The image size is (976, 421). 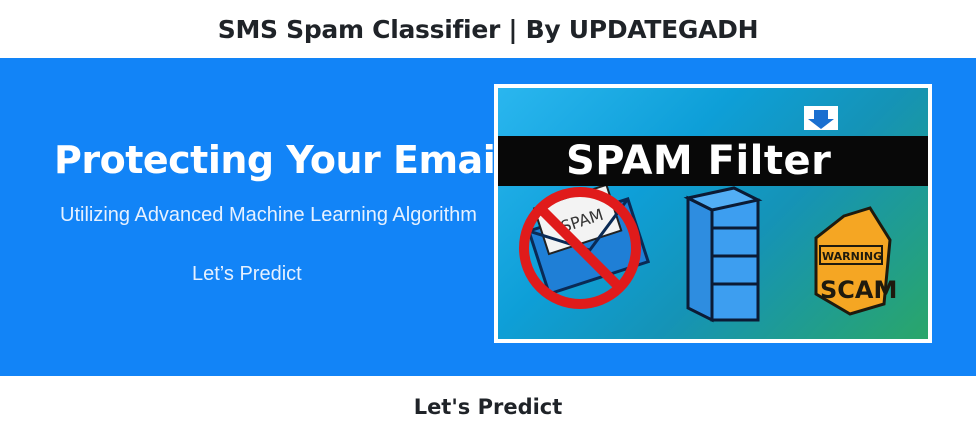 I want to click on hero-title: Protecting Your Emails, so click(x=292, y=160).